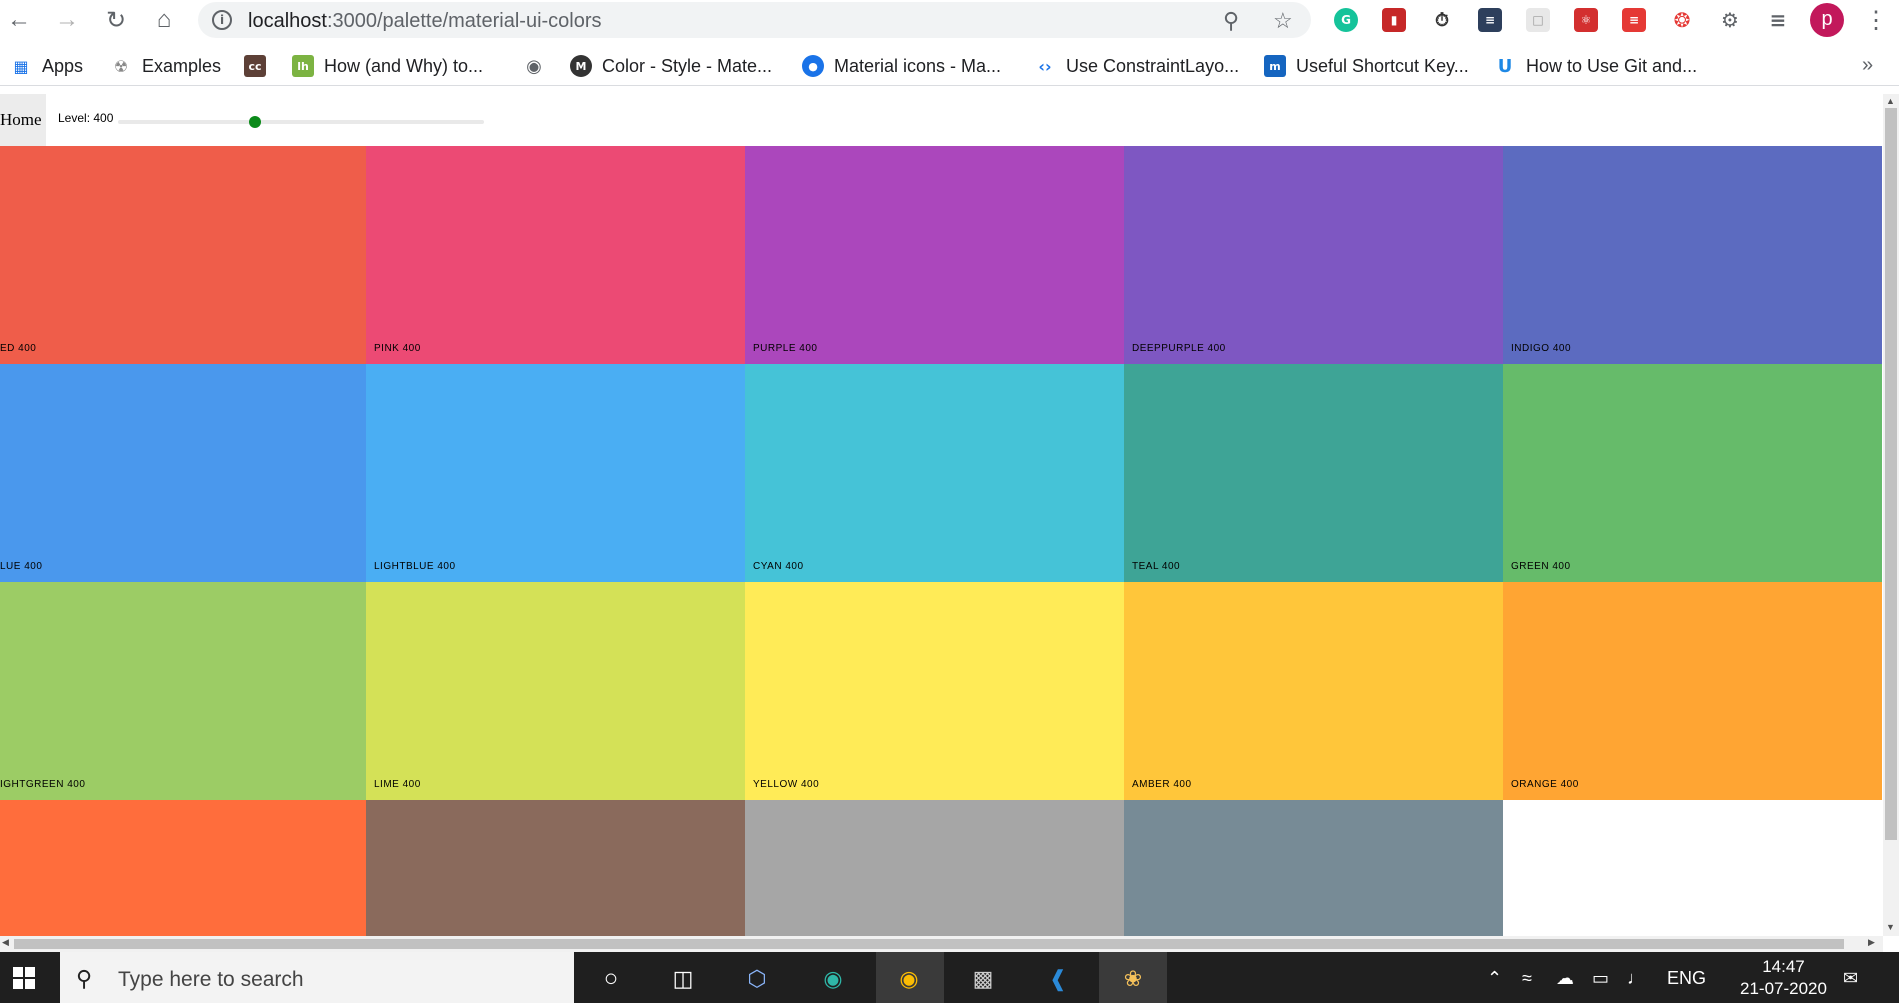  Describe the element at coordinates (934, 691) in the screenshot. I see `color-box: YELLOW 400` at that location.